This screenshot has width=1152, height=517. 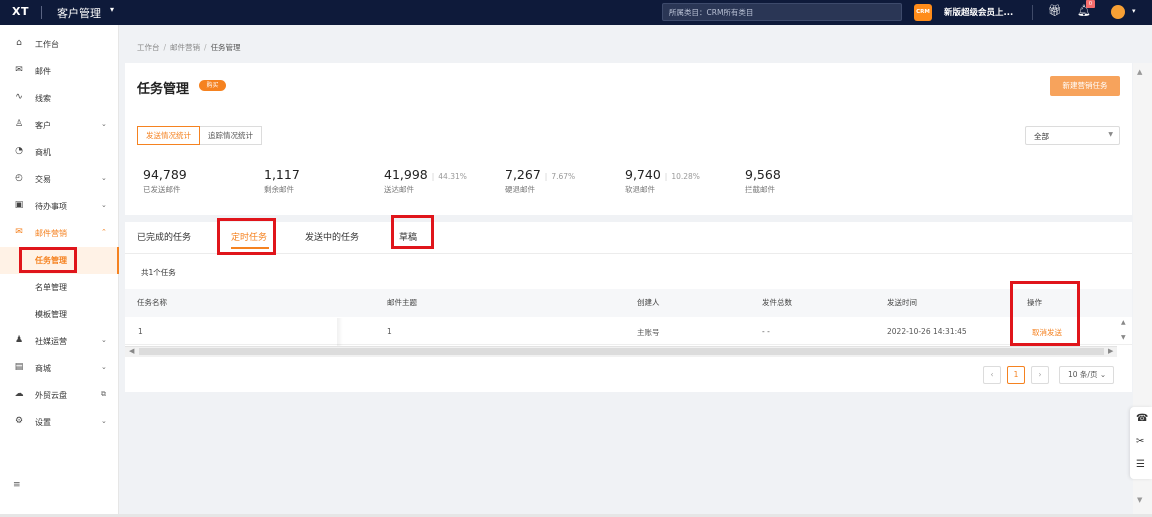 What do you see at coordinates (621, 351) in the screenshot?
I see `scrollbar-thumb` at bounding box center [621, 351].